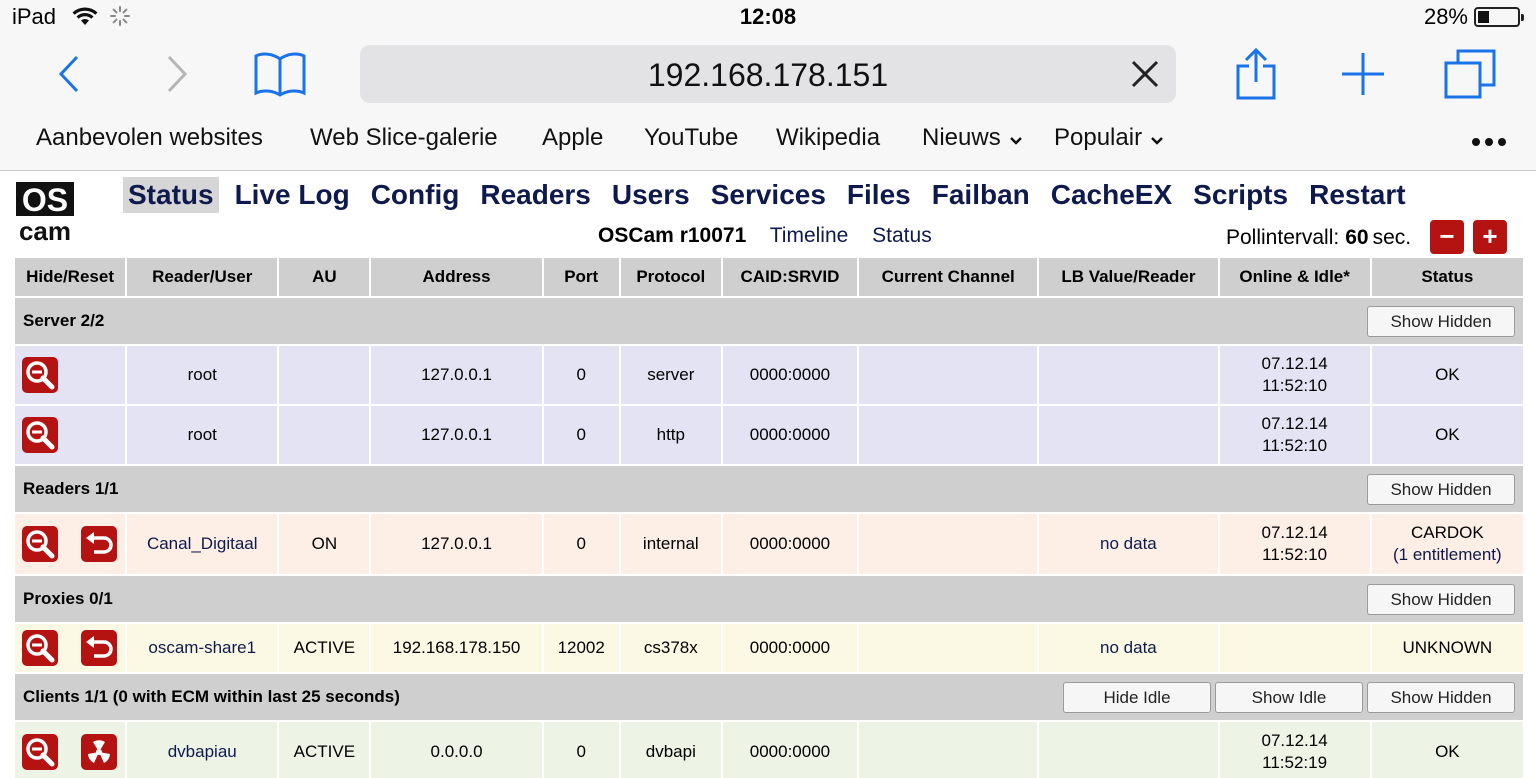 The image size is (1536, 778). What do you see at coordinates (1447, 237) in the screenshot?
I see `poll-decrease-button: −` at bounding box center [1447, 237].